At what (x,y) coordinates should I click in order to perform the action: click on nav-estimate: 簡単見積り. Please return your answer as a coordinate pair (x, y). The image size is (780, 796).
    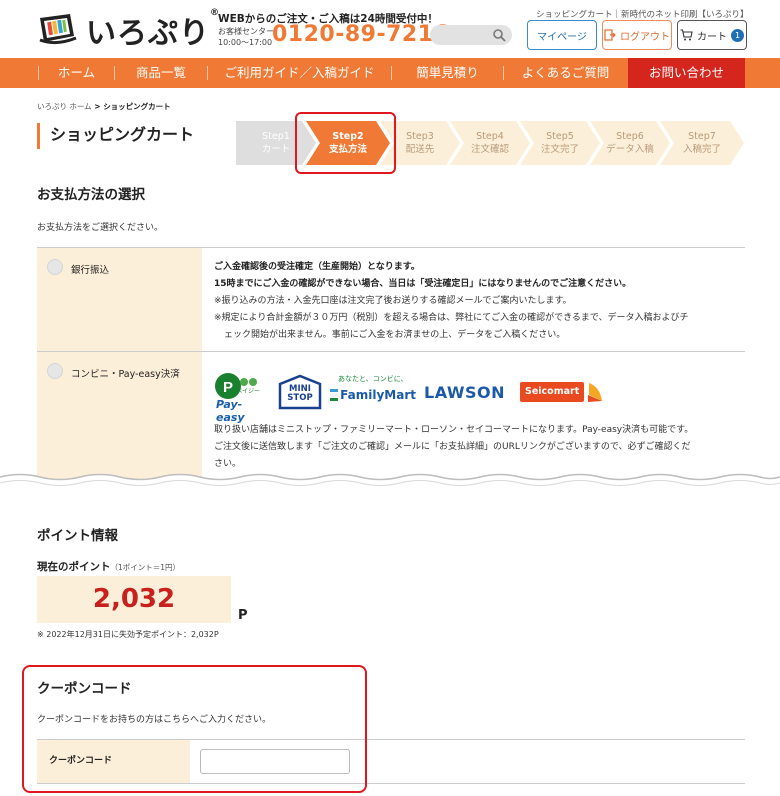
    Looking at the image, I should click on (447, 73).